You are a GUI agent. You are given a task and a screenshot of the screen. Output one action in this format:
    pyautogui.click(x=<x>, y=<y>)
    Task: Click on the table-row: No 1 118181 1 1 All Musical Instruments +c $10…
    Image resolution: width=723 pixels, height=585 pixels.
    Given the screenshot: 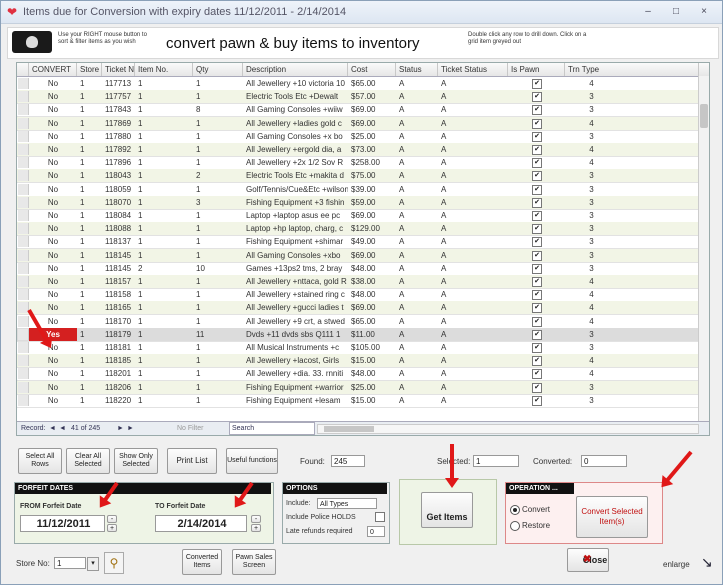 What is the action you would take?
    pyautogui.click(x=358, y=348)
    